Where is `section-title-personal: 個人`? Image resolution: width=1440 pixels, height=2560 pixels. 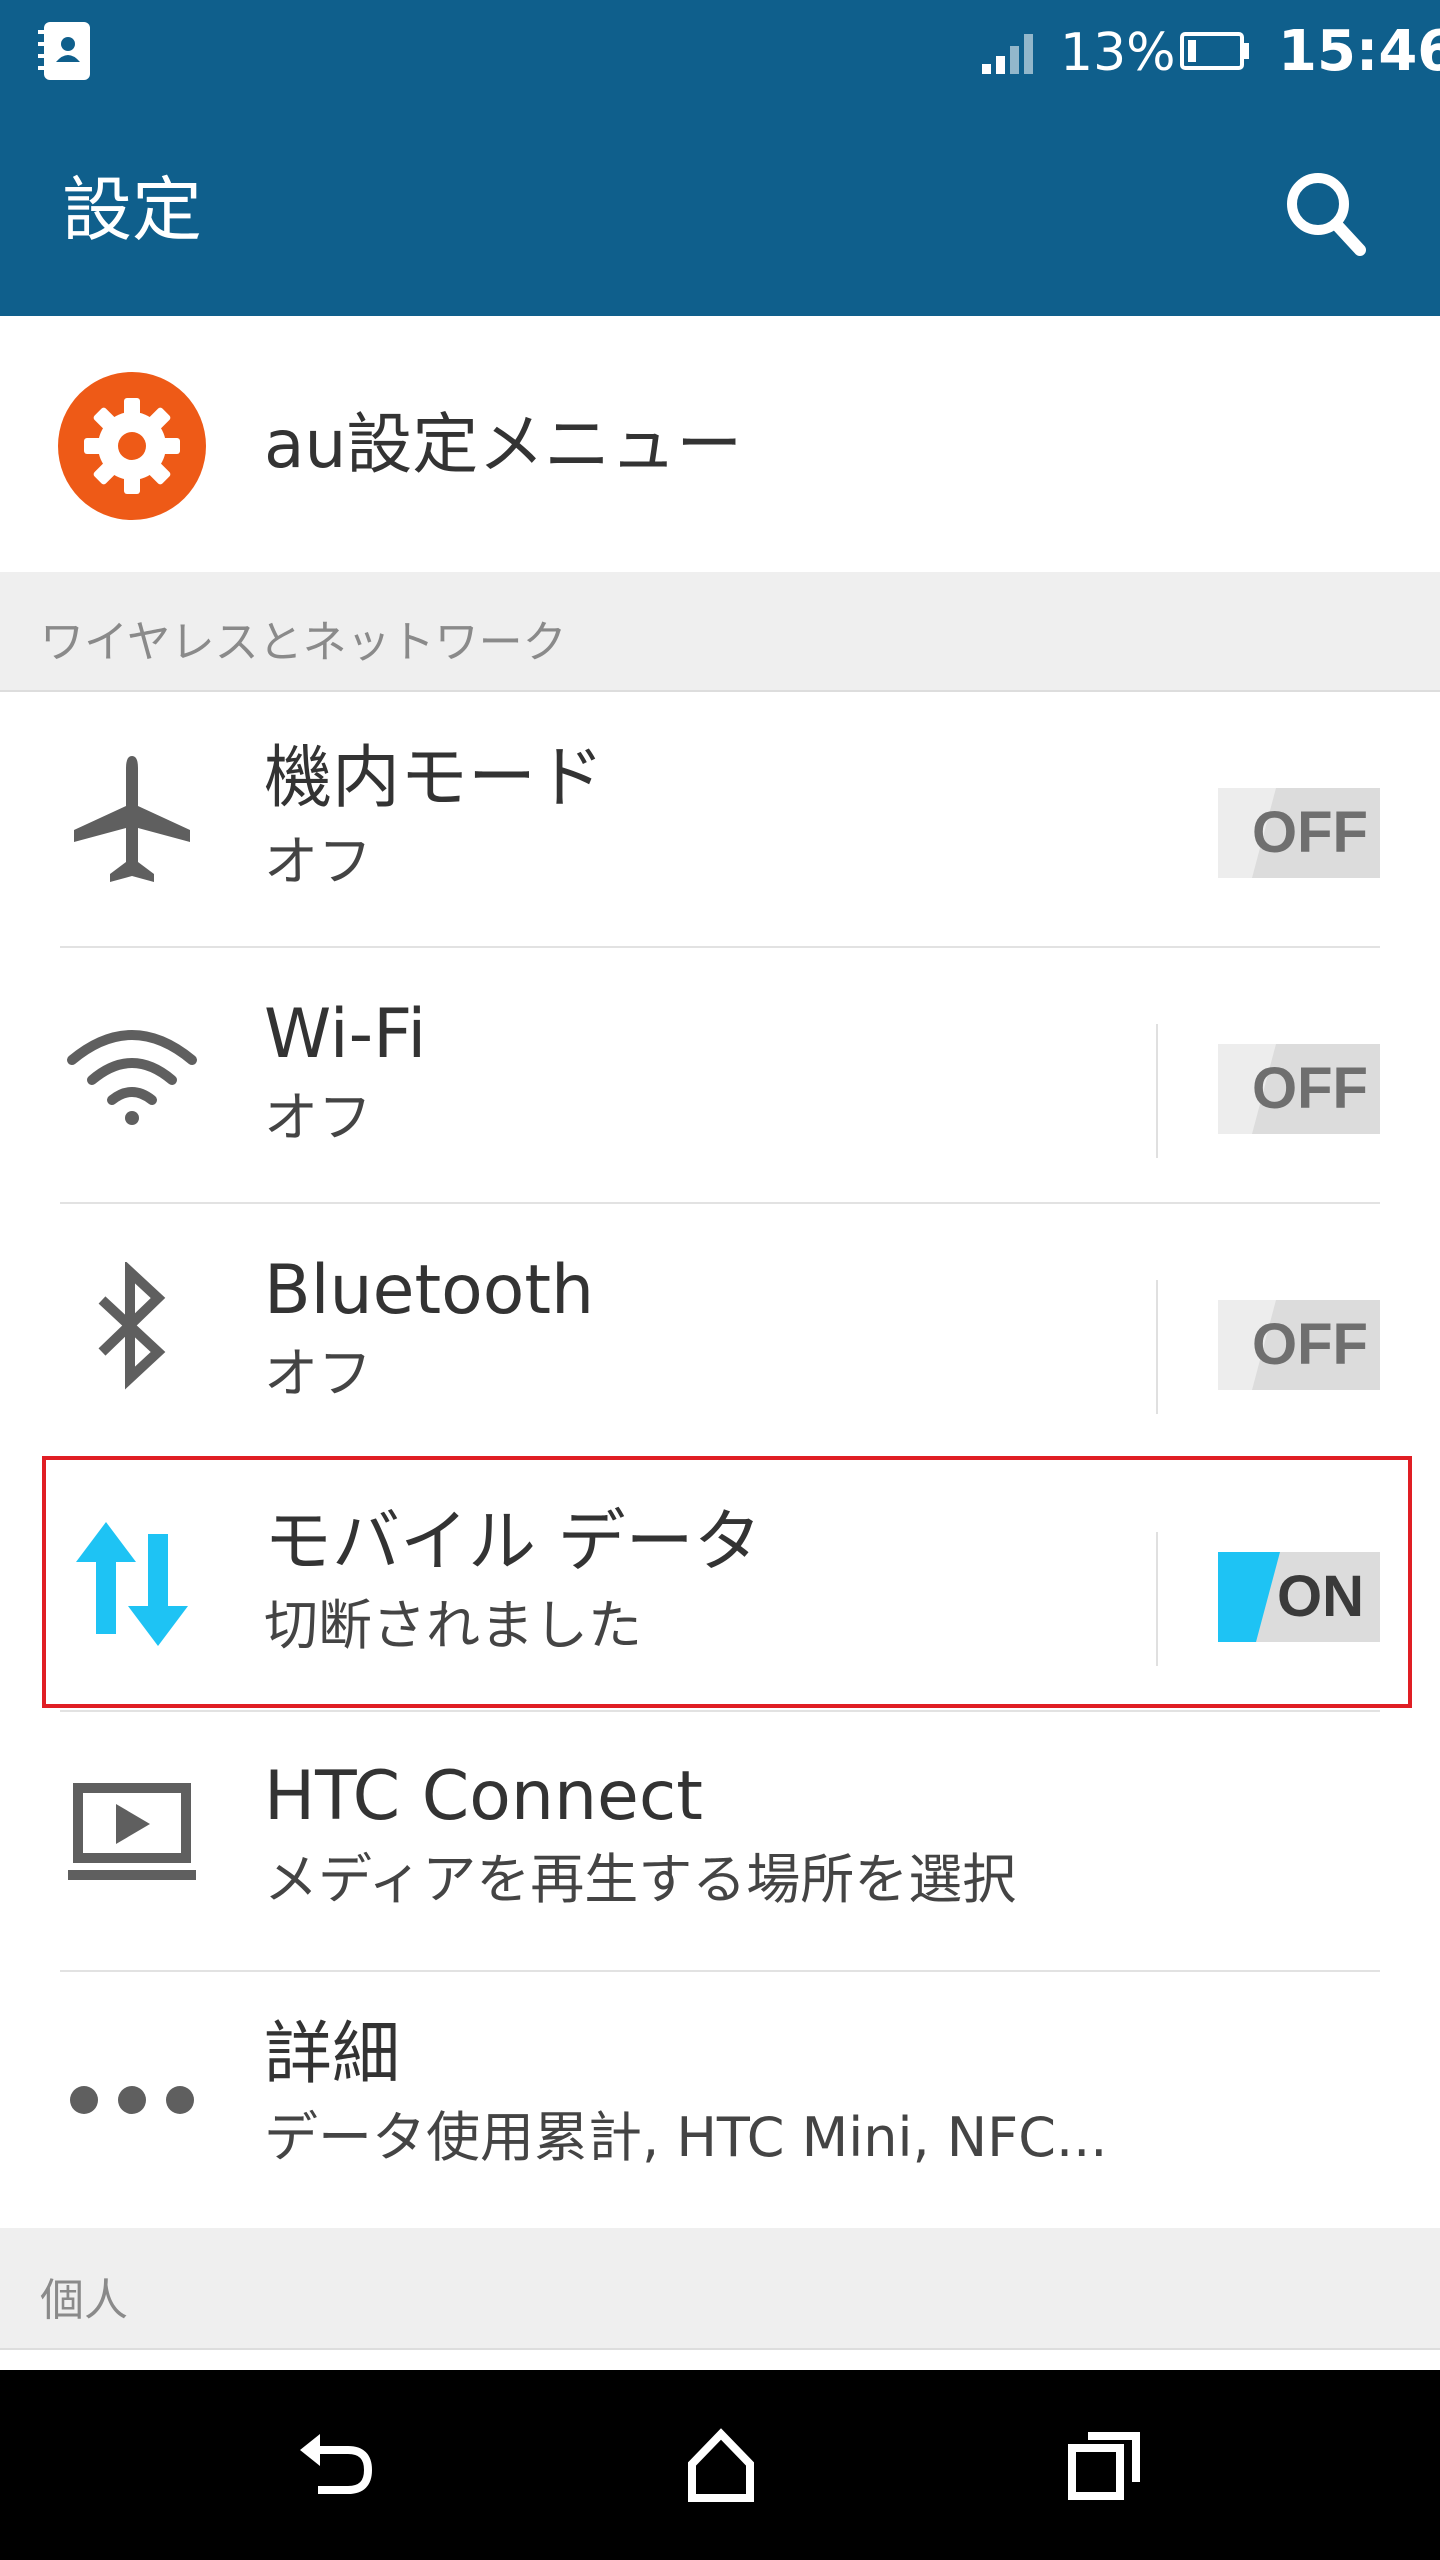 section-title-personal: 個人 is located at coordinates (84, 2300).